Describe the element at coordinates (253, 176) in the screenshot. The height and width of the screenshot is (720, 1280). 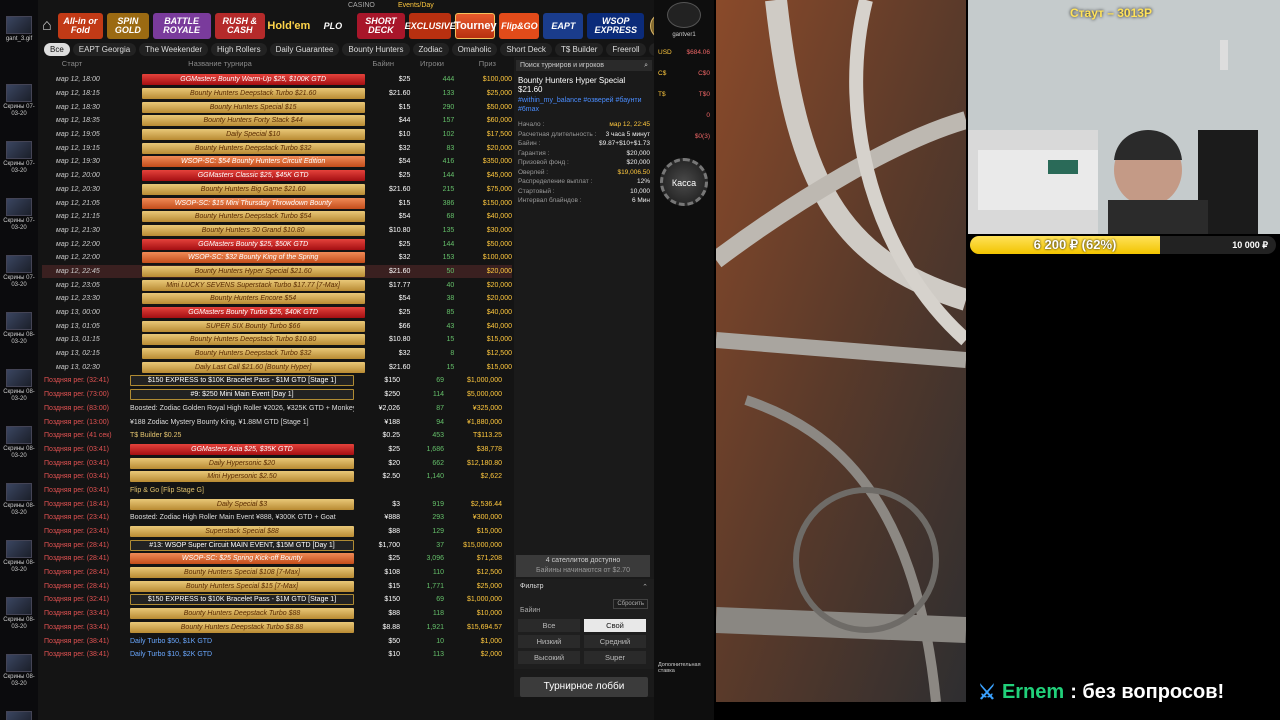
I see `tournament-name: GGMasters Classic $25, $45K GTD` at that location.